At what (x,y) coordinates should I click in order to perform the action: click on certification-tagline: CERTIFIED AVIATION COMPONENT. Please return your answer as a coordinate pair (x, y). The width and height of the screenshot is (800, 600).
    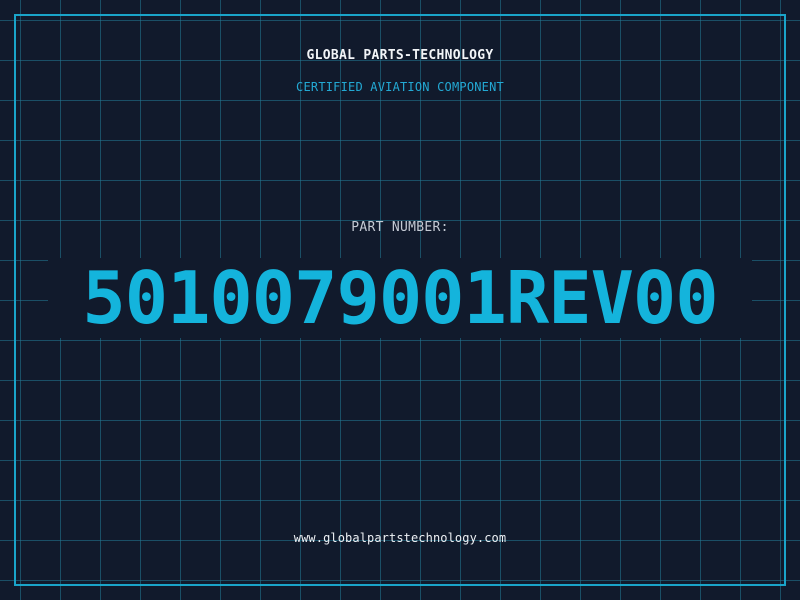
    Looking at the image, I should click on (400, 87).